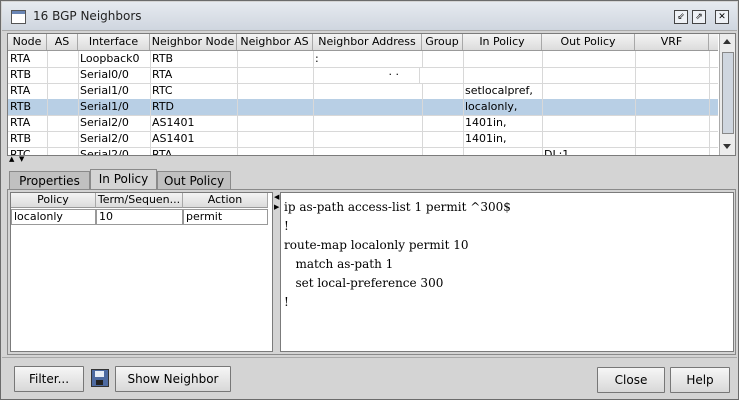 Image resolution: width=739 pixels, height=400 pixels. I want to click on scrollbar-thumb, so click(728, 93).